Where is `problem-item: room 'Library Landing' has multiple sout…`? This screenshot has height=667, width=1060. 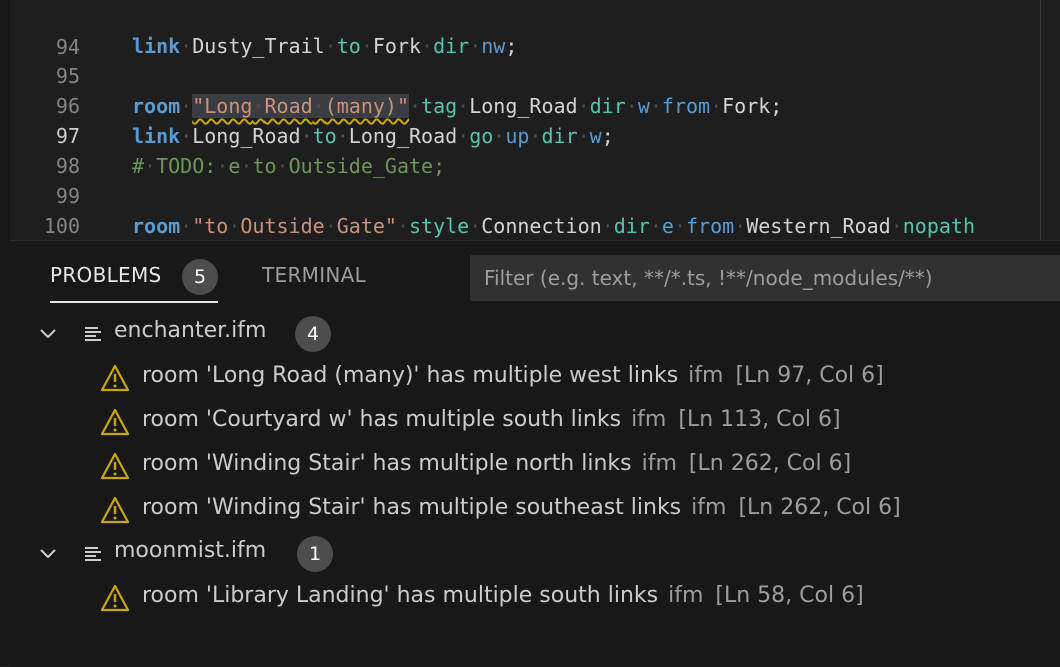
problem-item: room 'Library Landing' has multiple sout… is located at coordinates (535, 598).